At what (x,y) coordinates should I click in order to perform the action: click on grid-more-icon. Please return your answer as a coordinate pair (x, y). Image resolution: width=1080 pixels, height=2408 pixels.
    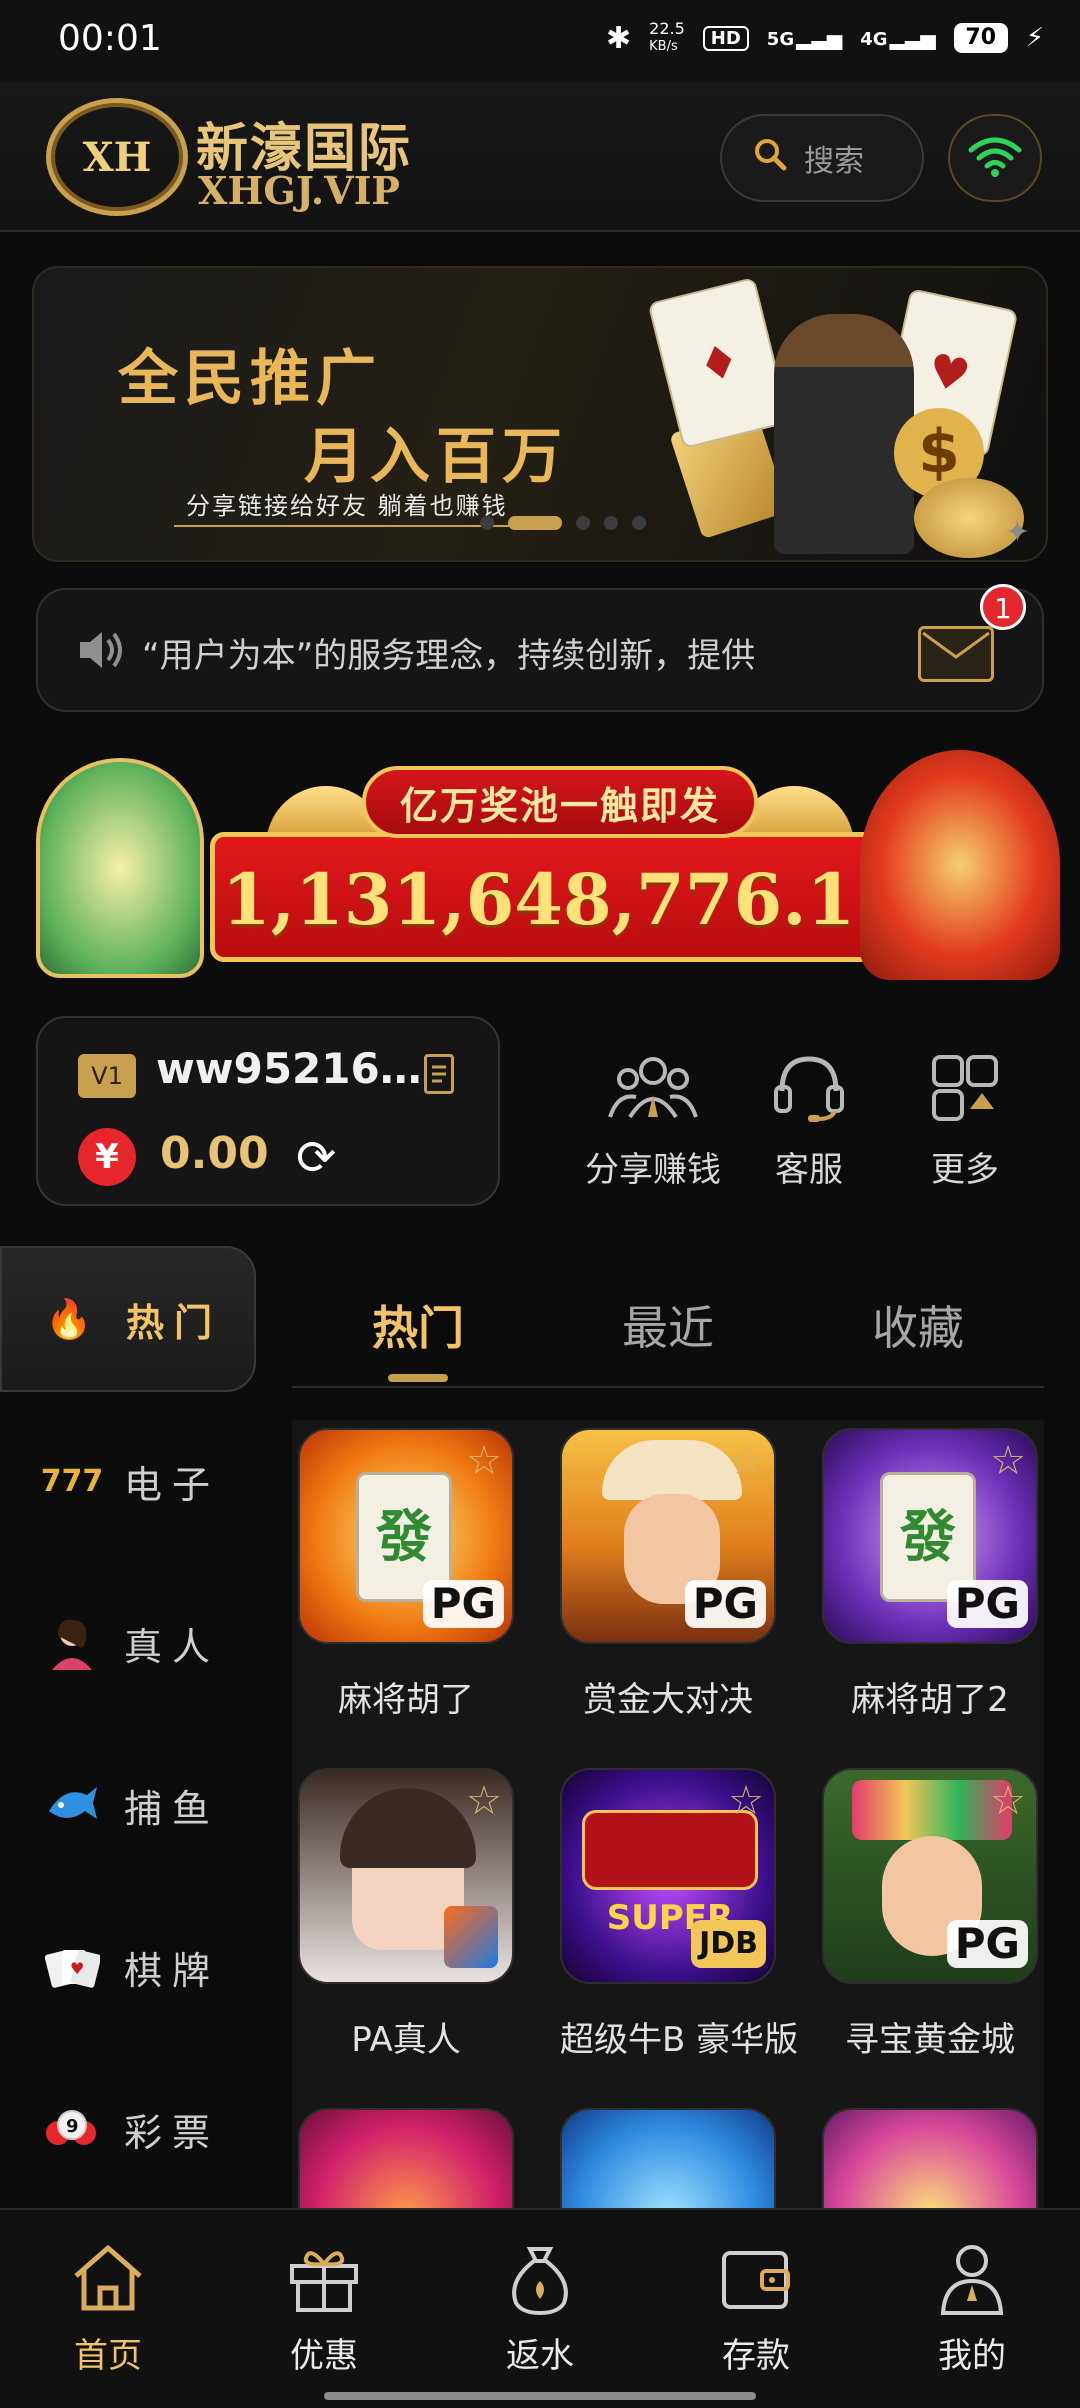
    Looking at the image, I should click on (965, 1088).